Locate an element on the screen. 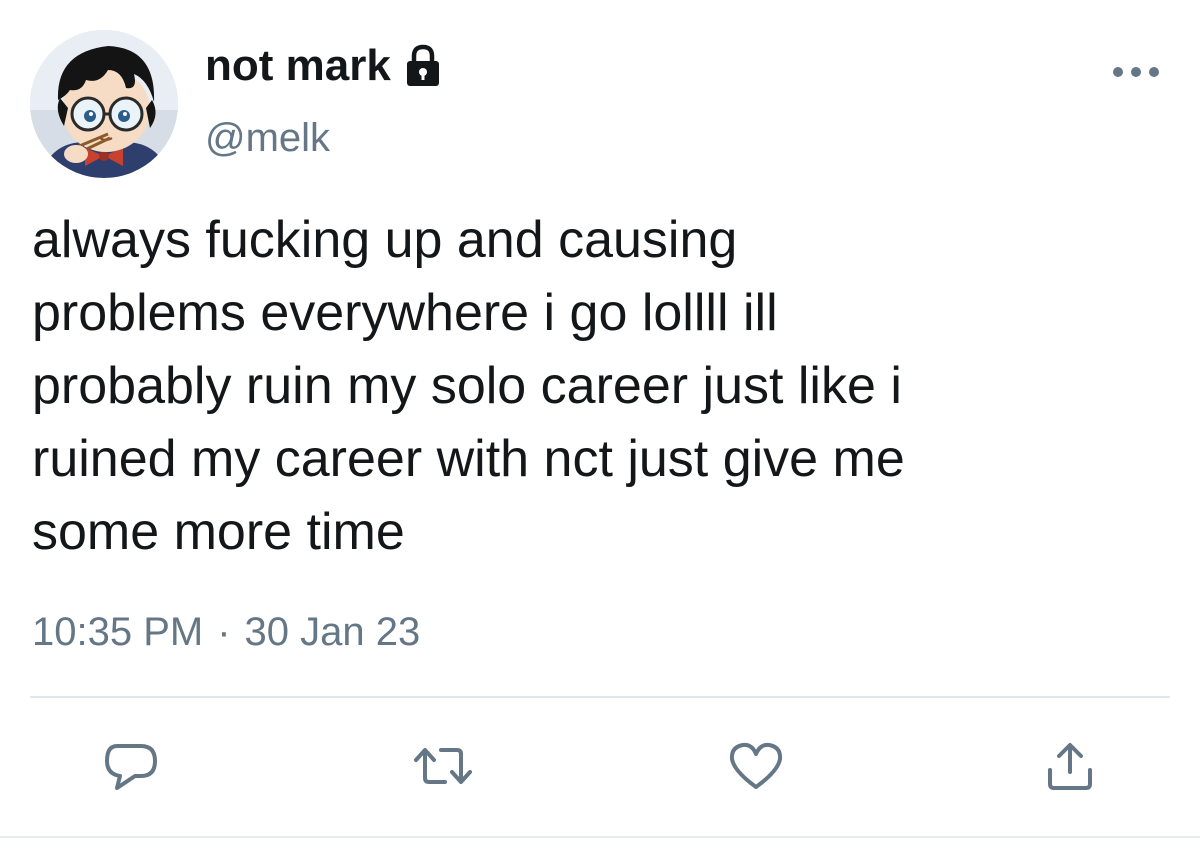 The width and height of the screenshot is (1200, 855). reply-button is located at coordinates (131, 768).